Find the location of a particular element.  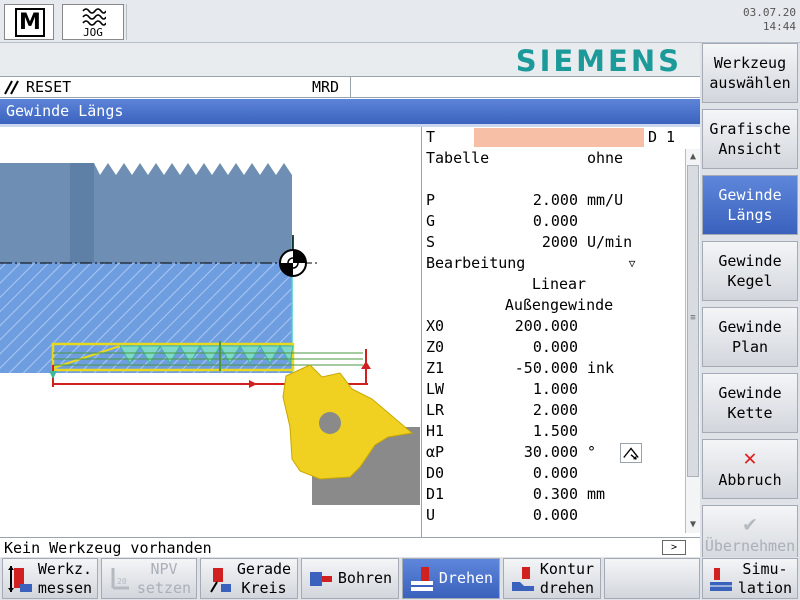

param-row-t: T D 1 is located at coordinates (553, 137).